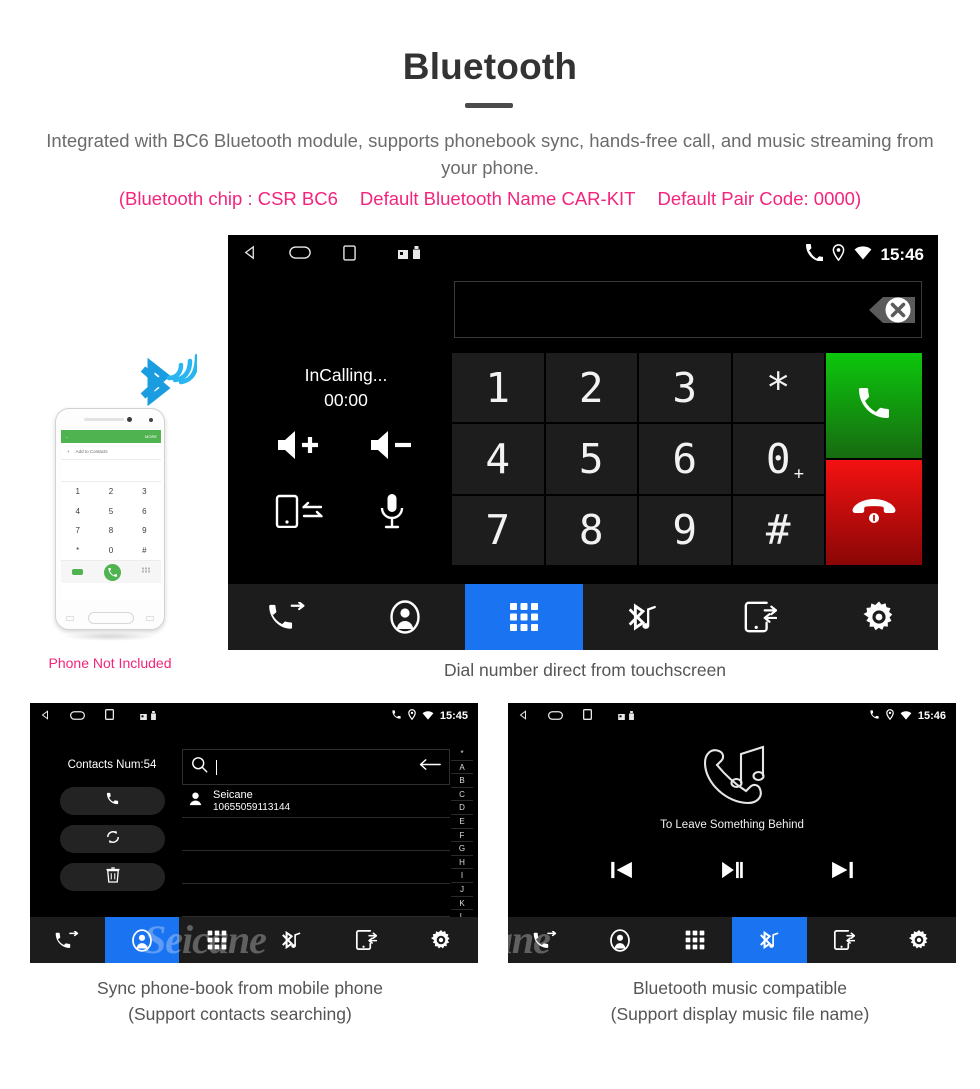 This screenshot has width=980, height=1089. I want to click on phone-sensor-icon, so click(129, 419).